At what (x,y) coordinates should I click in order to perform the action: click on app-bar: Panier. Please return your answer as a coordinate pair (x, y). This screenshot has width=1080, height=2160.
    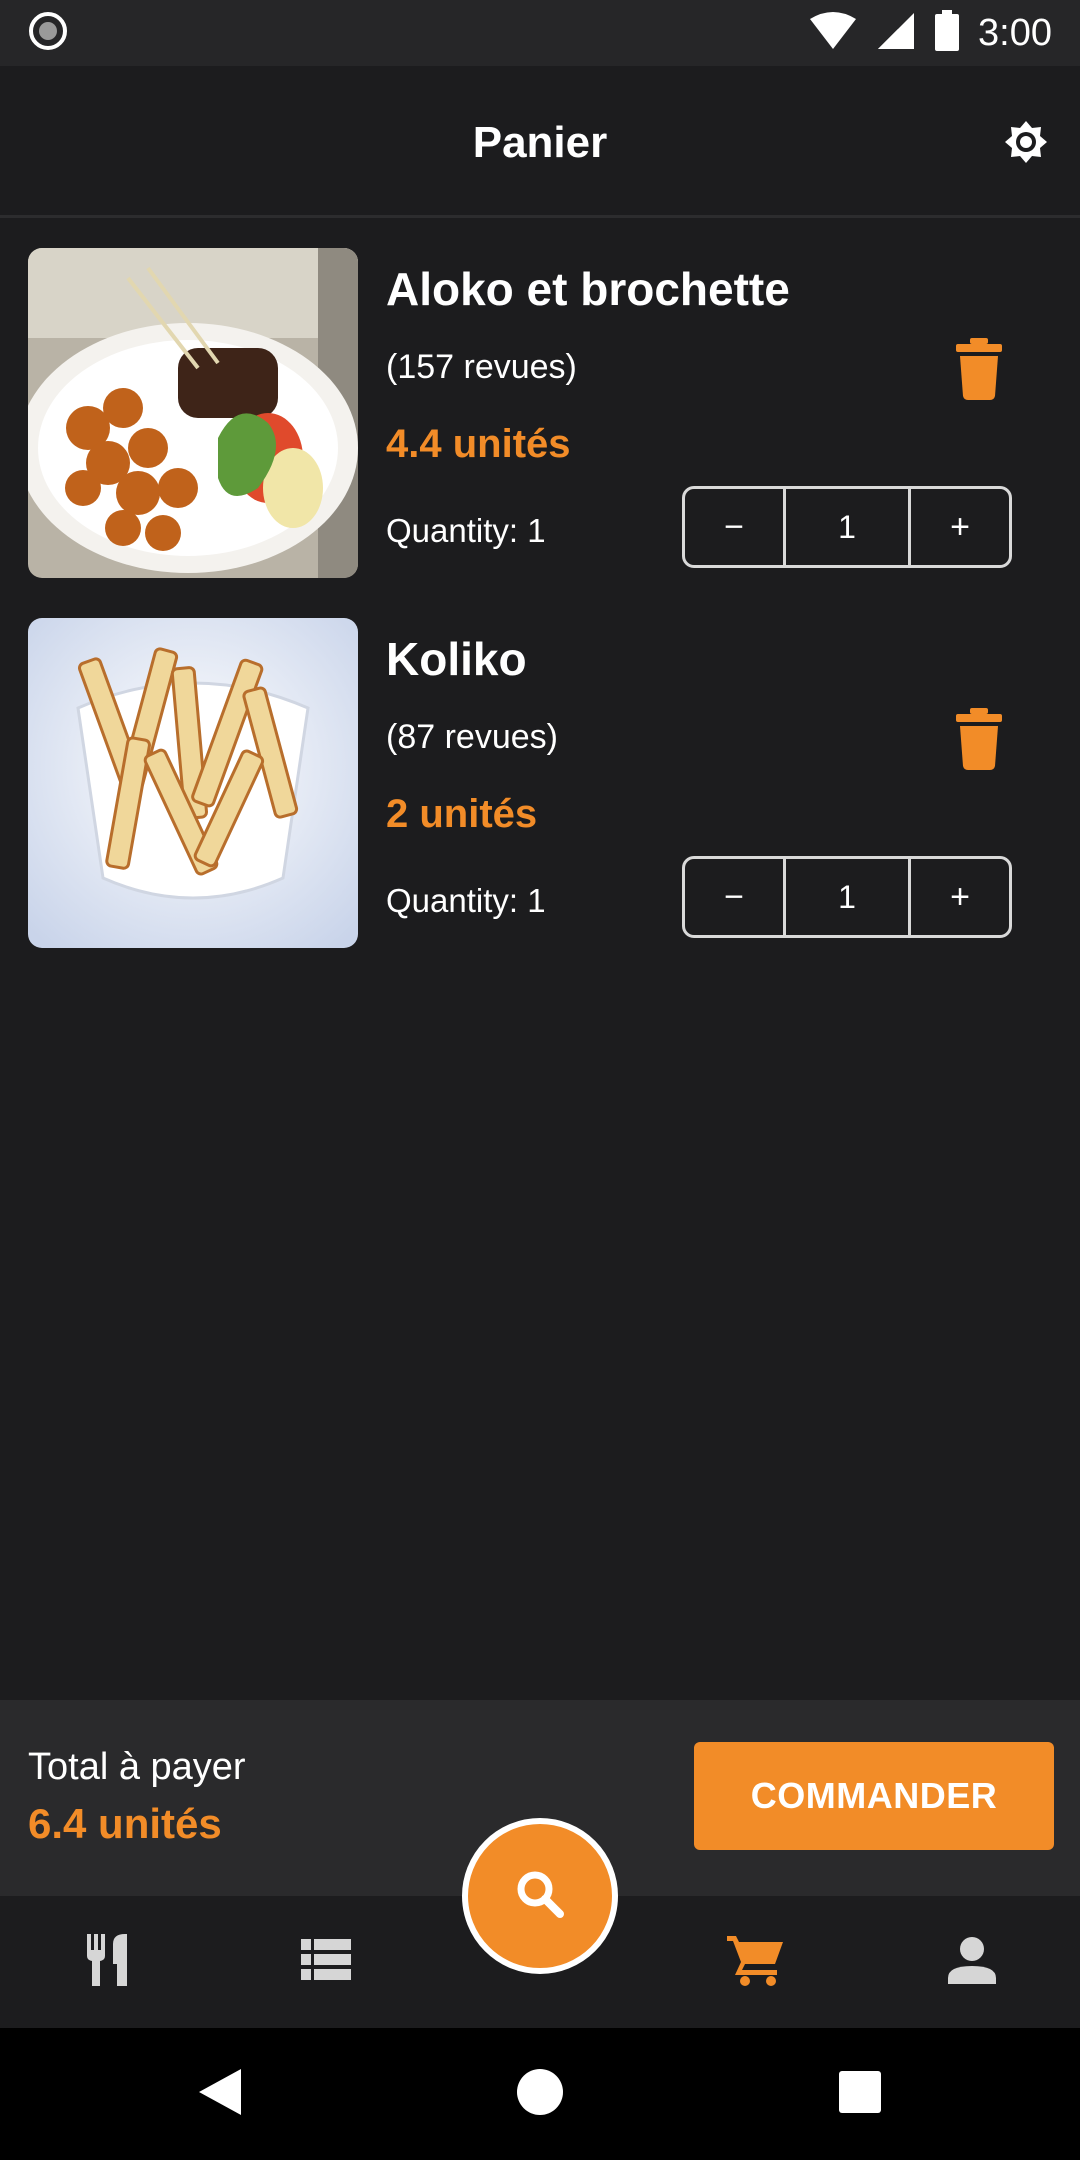
    Looking at the image, I should click on (540, 142).